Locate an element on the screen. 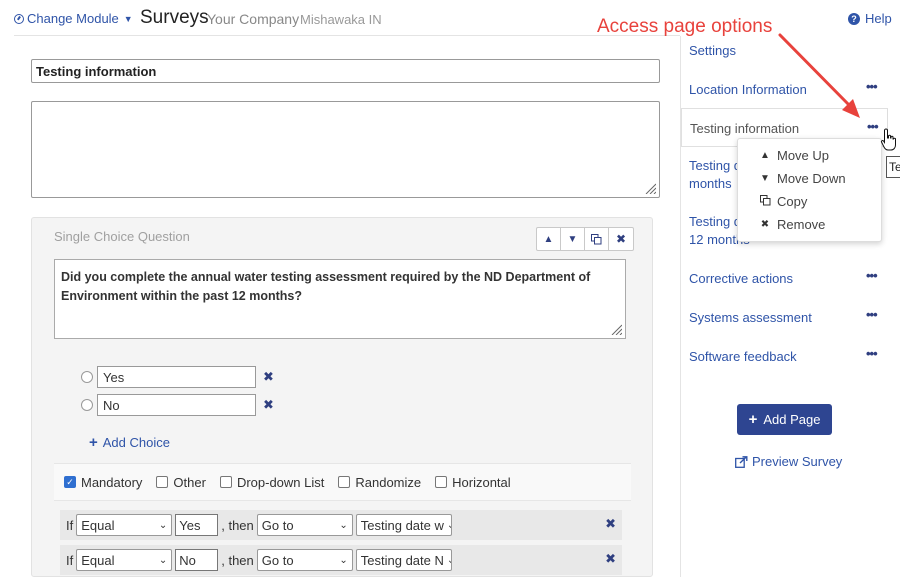 The image size is (900, 577). copy-icon is located at coordinates (765, 201).